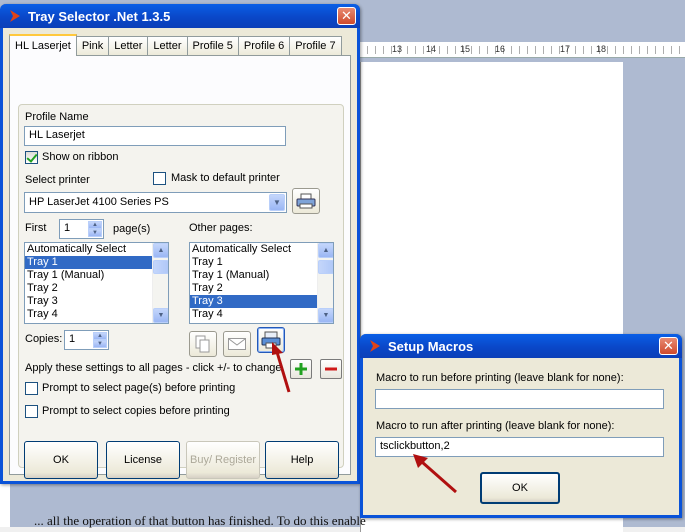 This screenshot has height=532, width=685. What do you see at coordinates (31, 411) in the screenshot?
I see `prompt-copies-checkbox` at bounding box center [31, 411].